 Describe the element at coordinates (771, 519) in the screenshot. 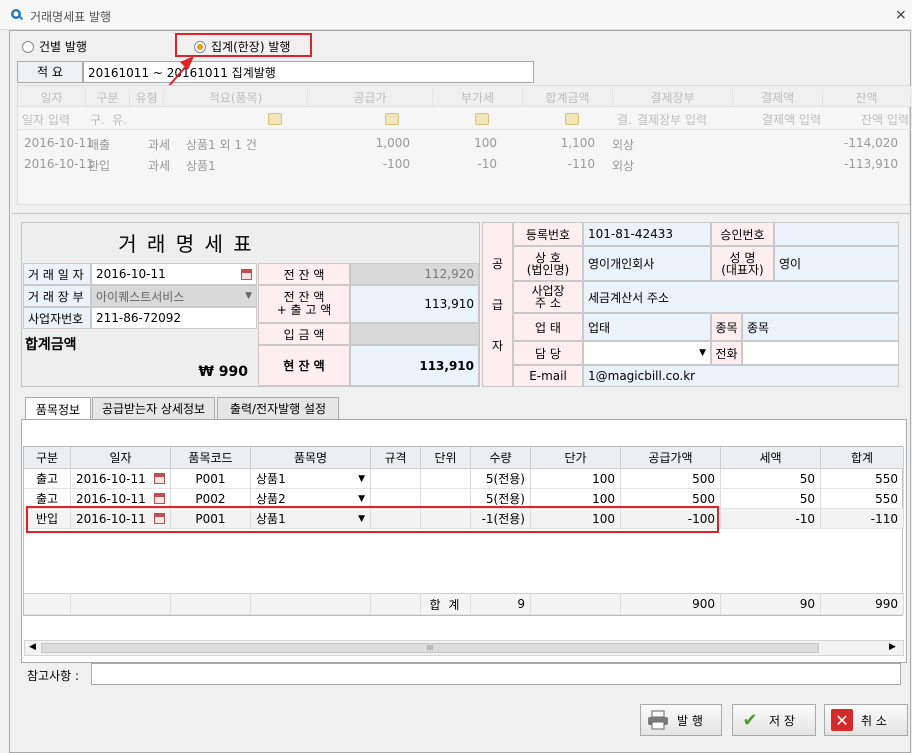

I see `items-cell: -10` at that location.